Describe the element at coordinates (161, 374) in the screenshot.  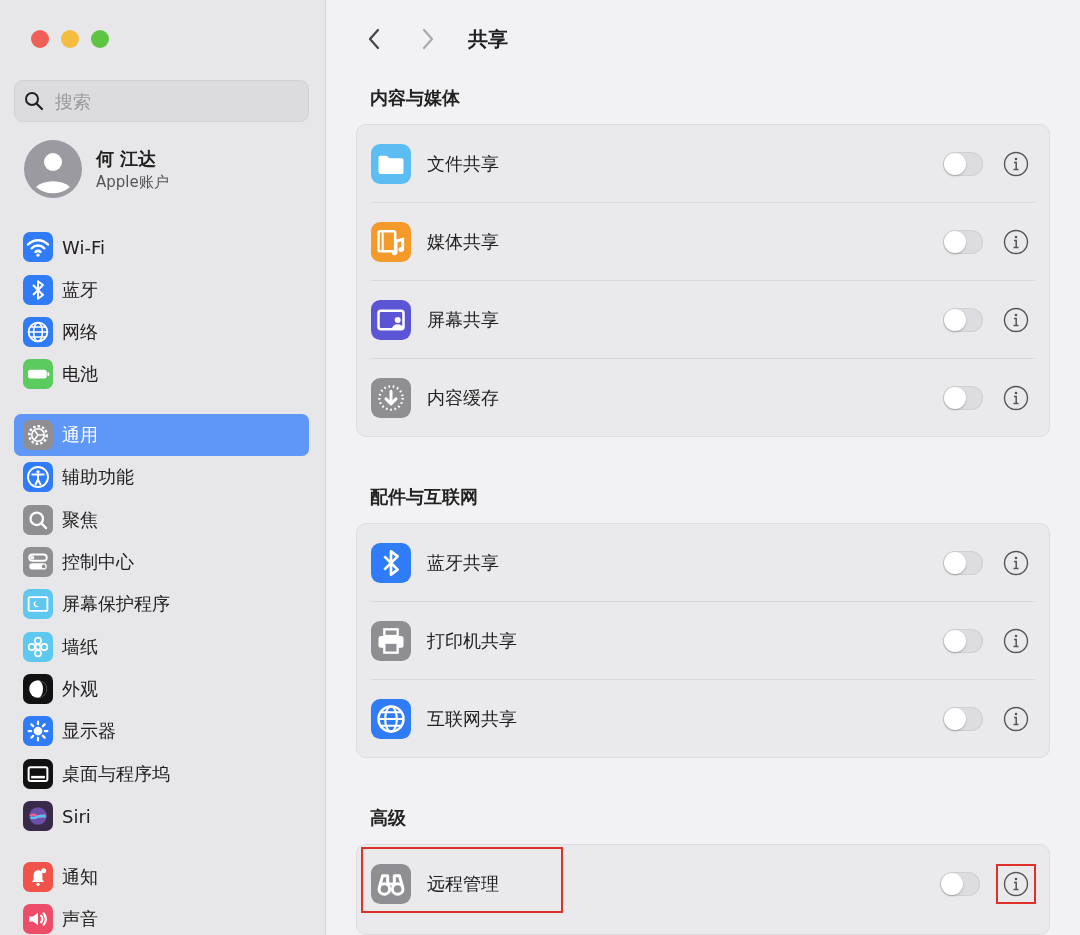
I see `sidebar-item: 电池` at that location.